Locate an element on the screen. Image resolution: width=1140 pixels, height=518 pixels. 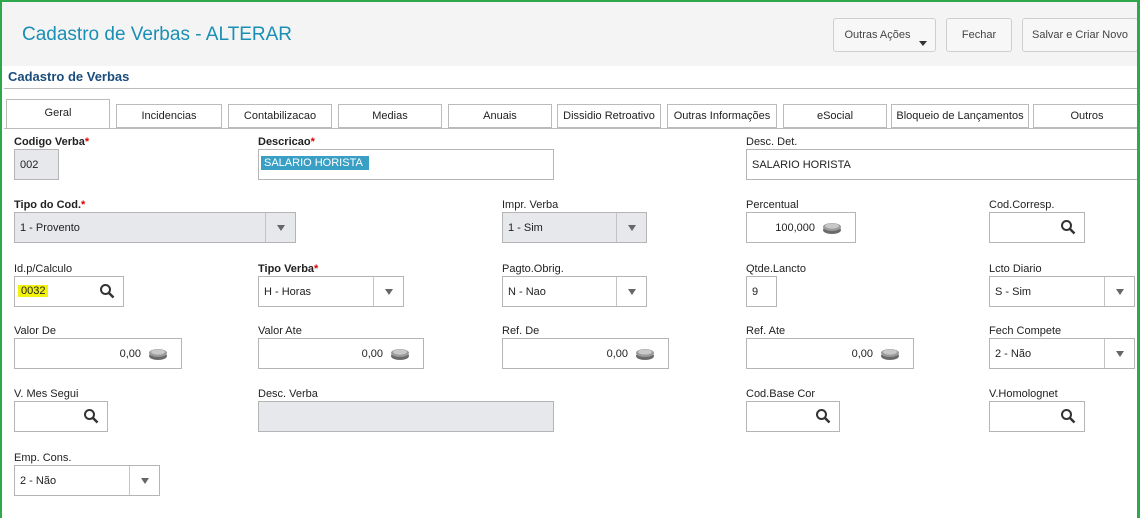
outras-acoes-button: Outras Ações is located at coordinates (884, 35).